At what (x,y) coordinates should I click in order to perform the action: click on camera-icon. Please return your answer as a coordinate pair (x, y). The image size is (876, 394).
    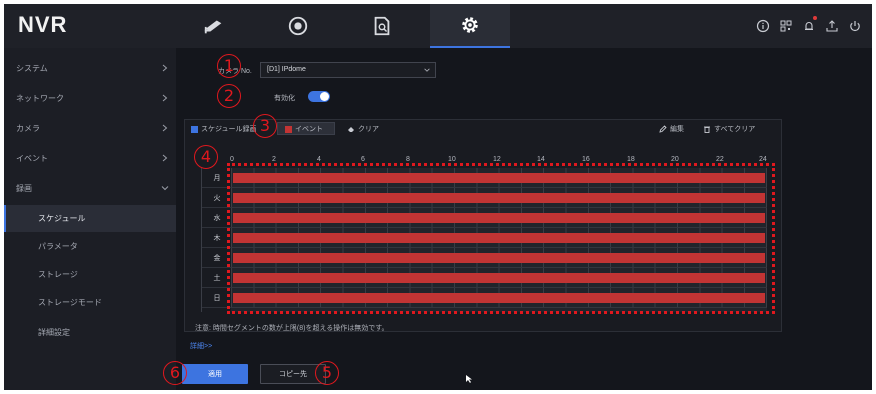
    Looking at the image, I should click on (213, 27).